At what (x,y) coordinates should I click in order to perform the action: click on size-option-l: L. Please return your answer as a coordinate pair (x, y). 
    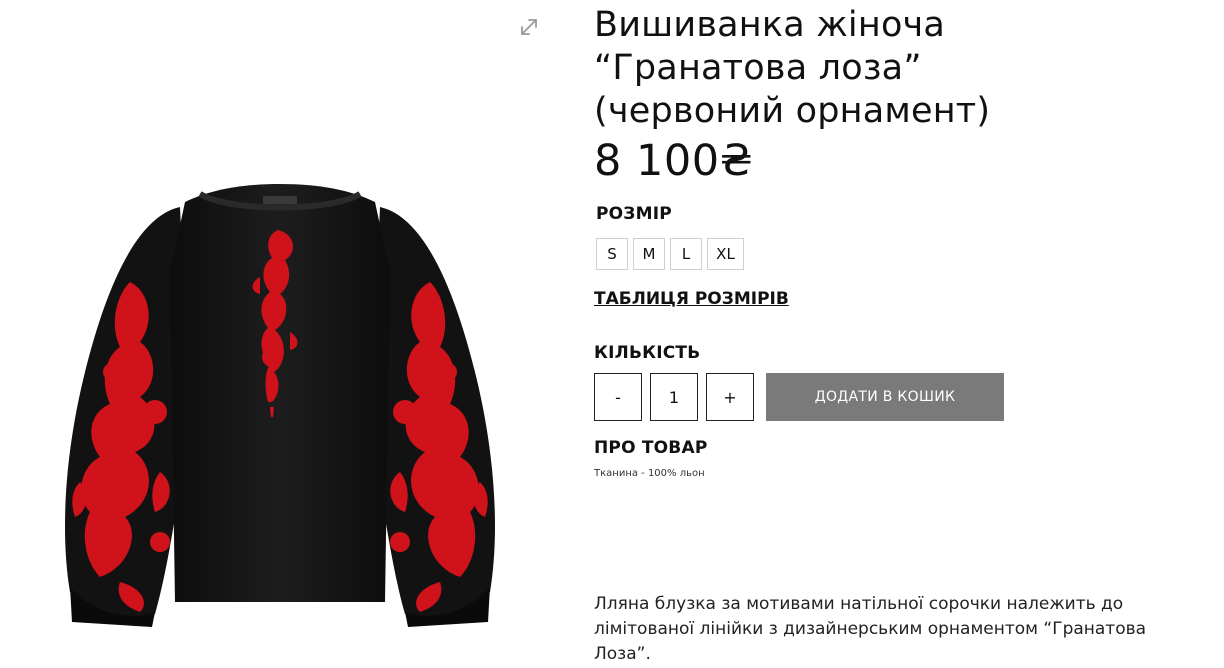
    Looking at the image, I should click on (686, 254).